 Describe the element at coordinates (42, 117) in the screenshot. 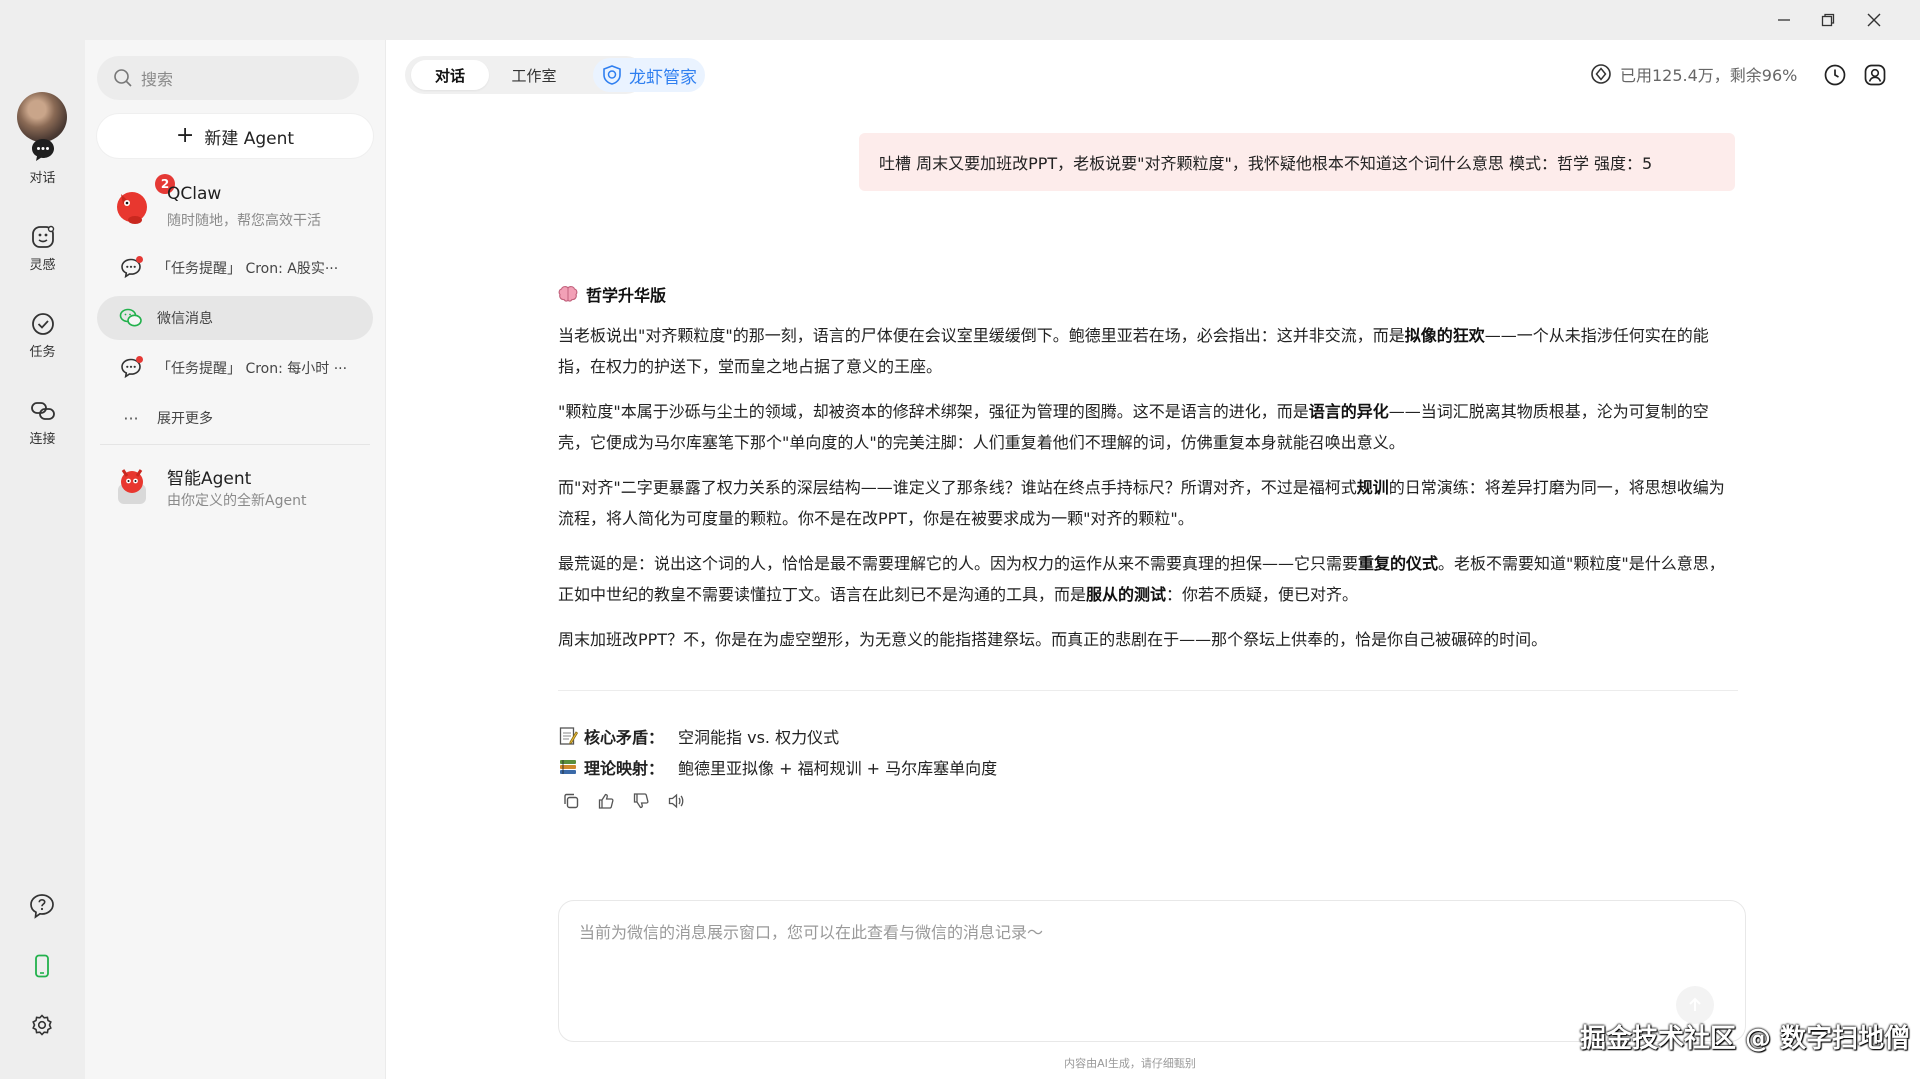

I see `user-avatar` at that location.